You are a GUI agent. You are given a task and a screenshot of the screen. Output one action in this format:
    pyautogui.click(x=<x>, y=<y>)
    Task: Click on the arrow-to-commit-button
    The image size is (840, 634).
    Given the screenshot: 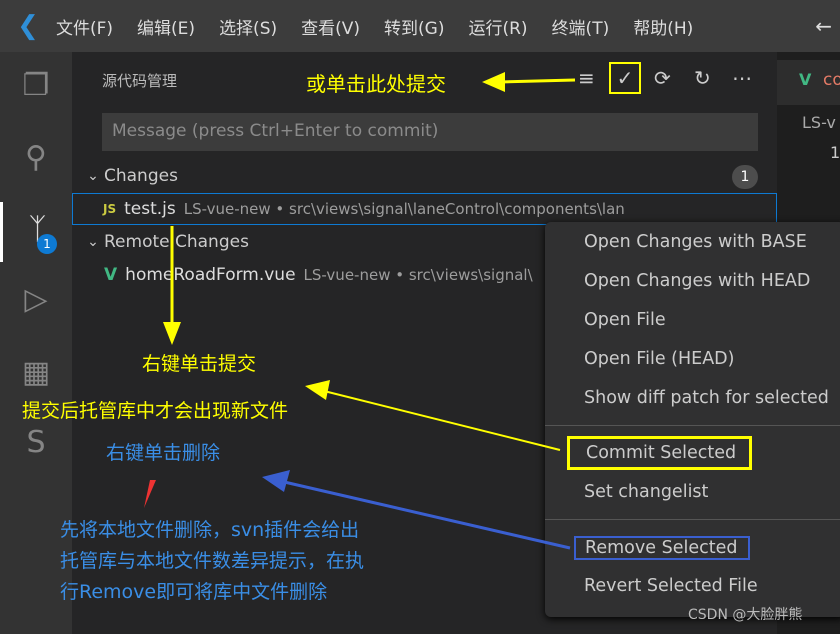 What is the action you would take?
    pyautogui.click(x=537, y=81)
    